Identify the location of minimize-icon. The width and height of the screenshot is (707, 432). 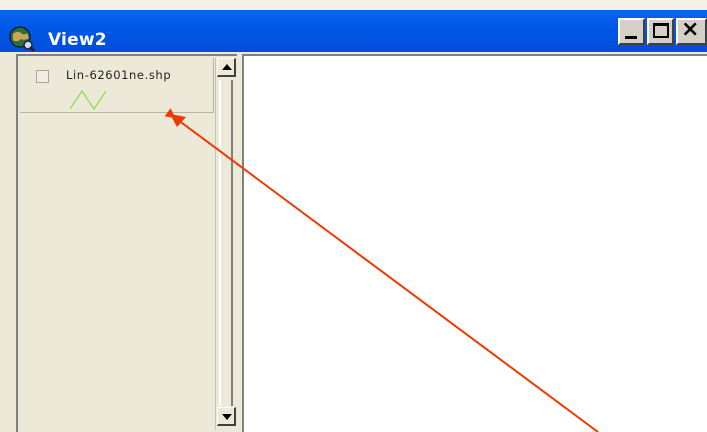
(631, 37).